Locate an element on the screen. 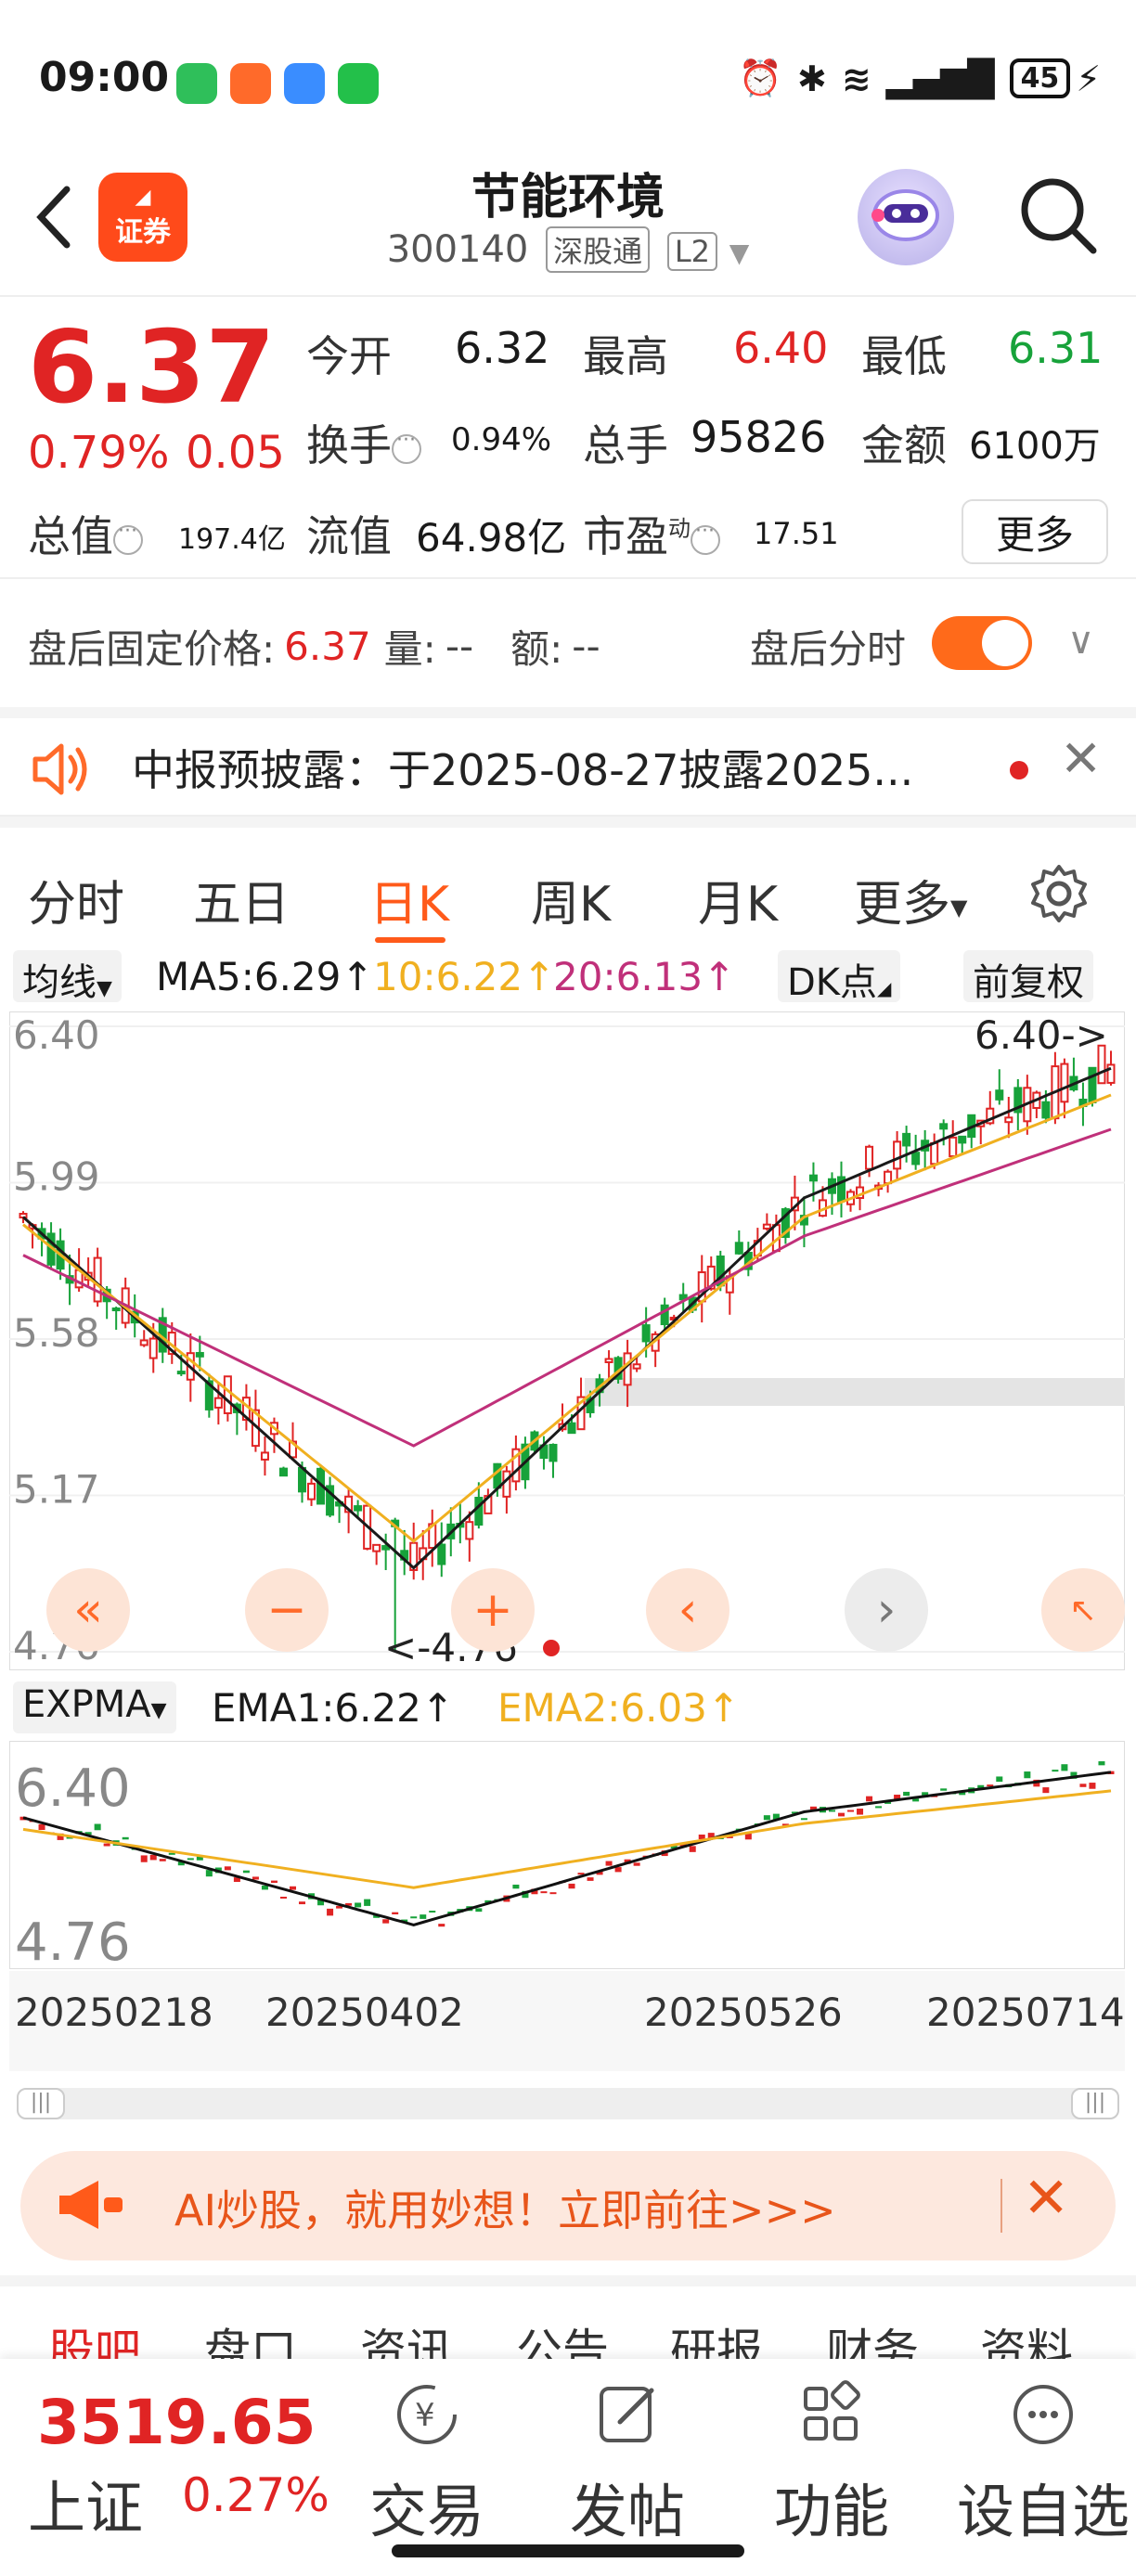 The height and width of the screenshot is (2576, 1136). sub-indicator-select: EXPMA▼ is located at coordinates (94, 1707).